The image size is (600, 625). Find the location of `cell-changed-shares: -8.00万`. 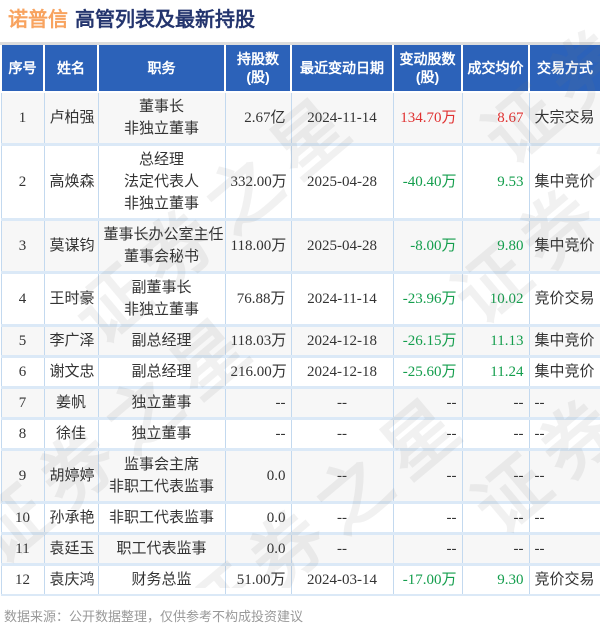

cell-changed-shares: -8.00万 is located at coordinates (427, 245).